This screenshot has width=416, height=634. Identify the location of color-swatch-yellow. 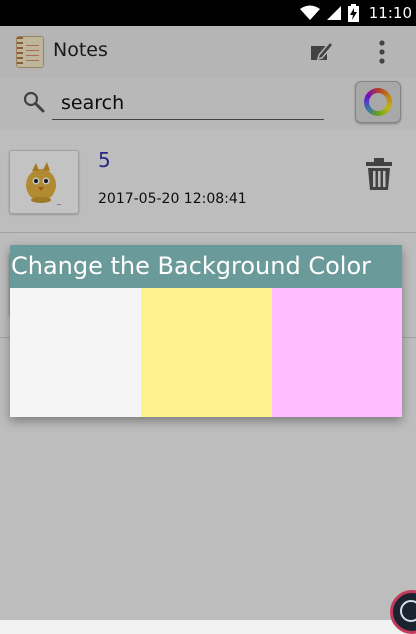
(206, 352).